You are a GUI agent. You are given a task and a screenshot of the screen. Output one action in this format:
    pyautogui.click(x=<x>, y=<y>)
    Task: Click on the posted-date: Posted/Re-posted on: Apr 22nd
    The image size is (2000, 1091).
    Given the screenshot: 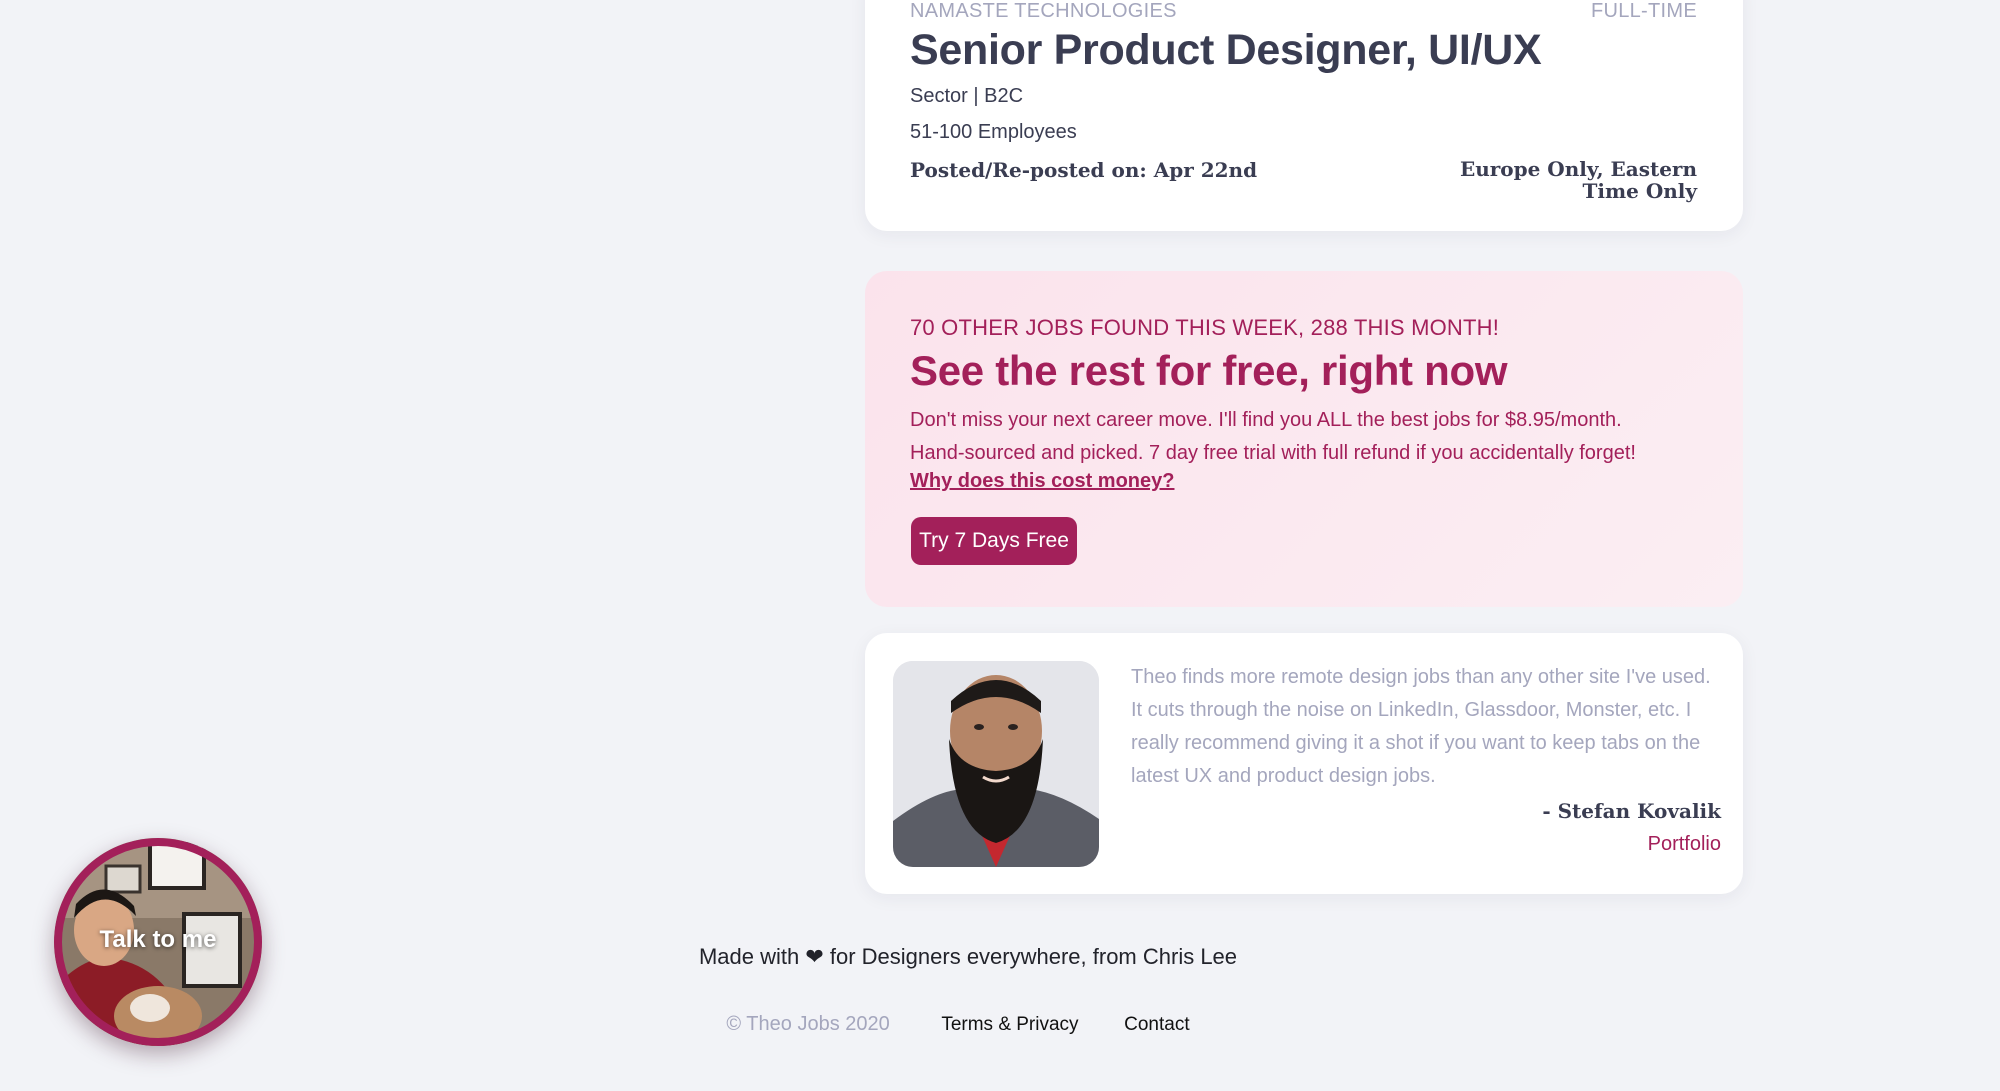 What is the action you would take?
    pyautogui.click(x=1084, y=170)
    